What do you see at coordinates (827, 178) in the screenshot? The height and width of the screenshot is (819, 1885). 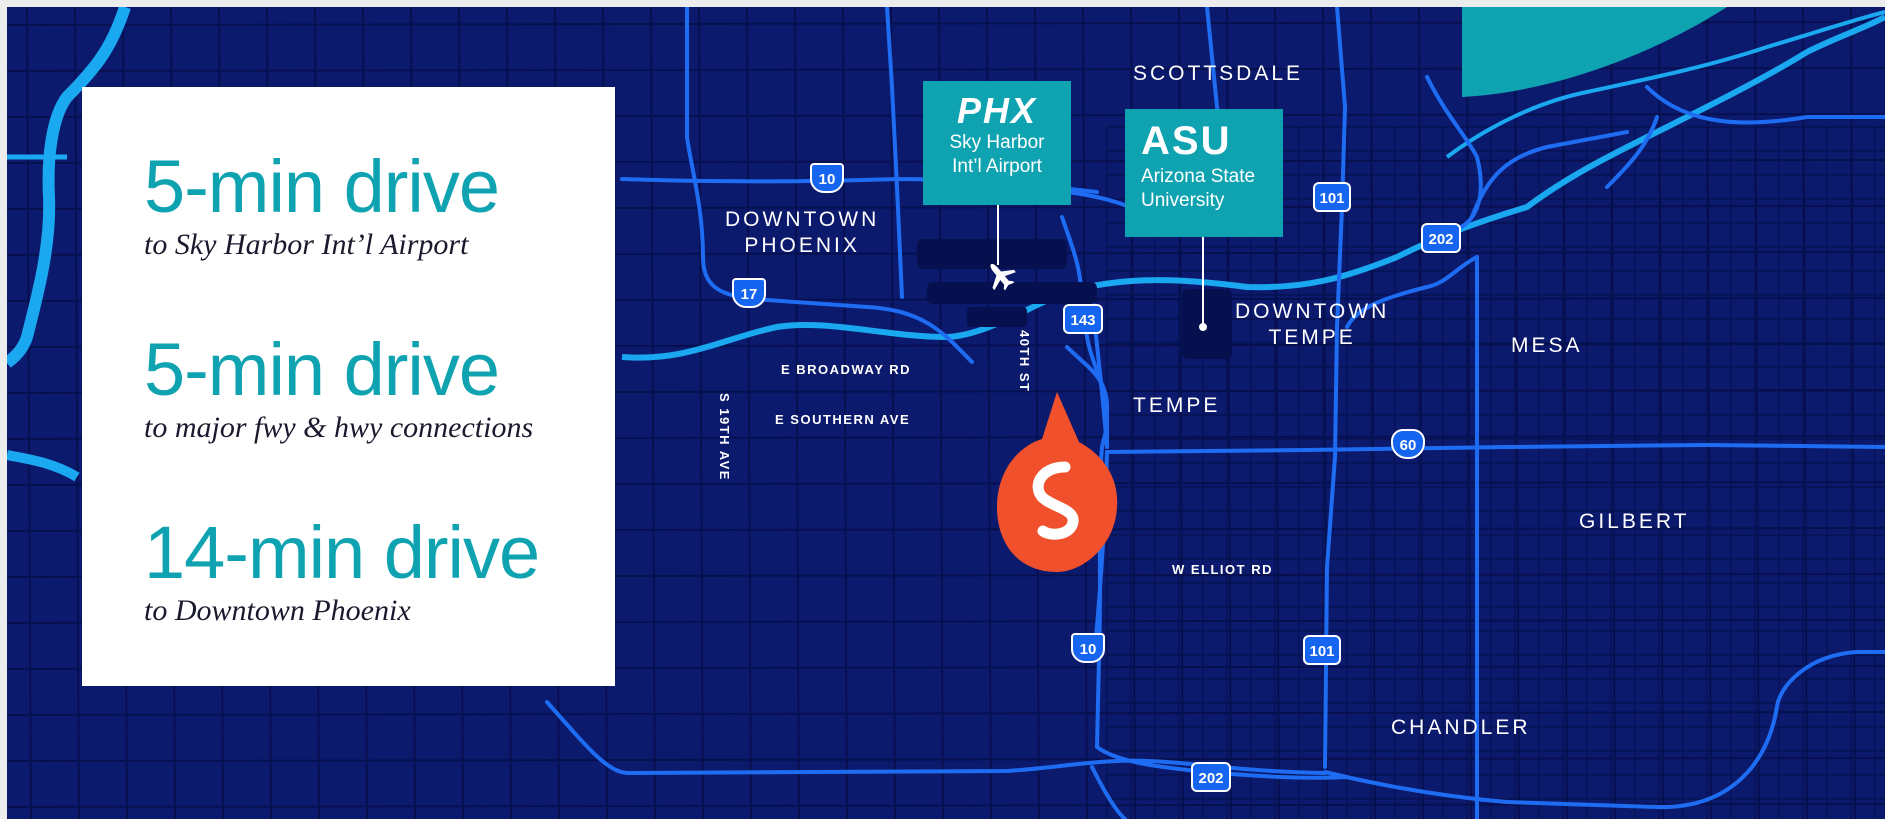 I see `shield-i10-north: 10` at bounding box center [827, 178].